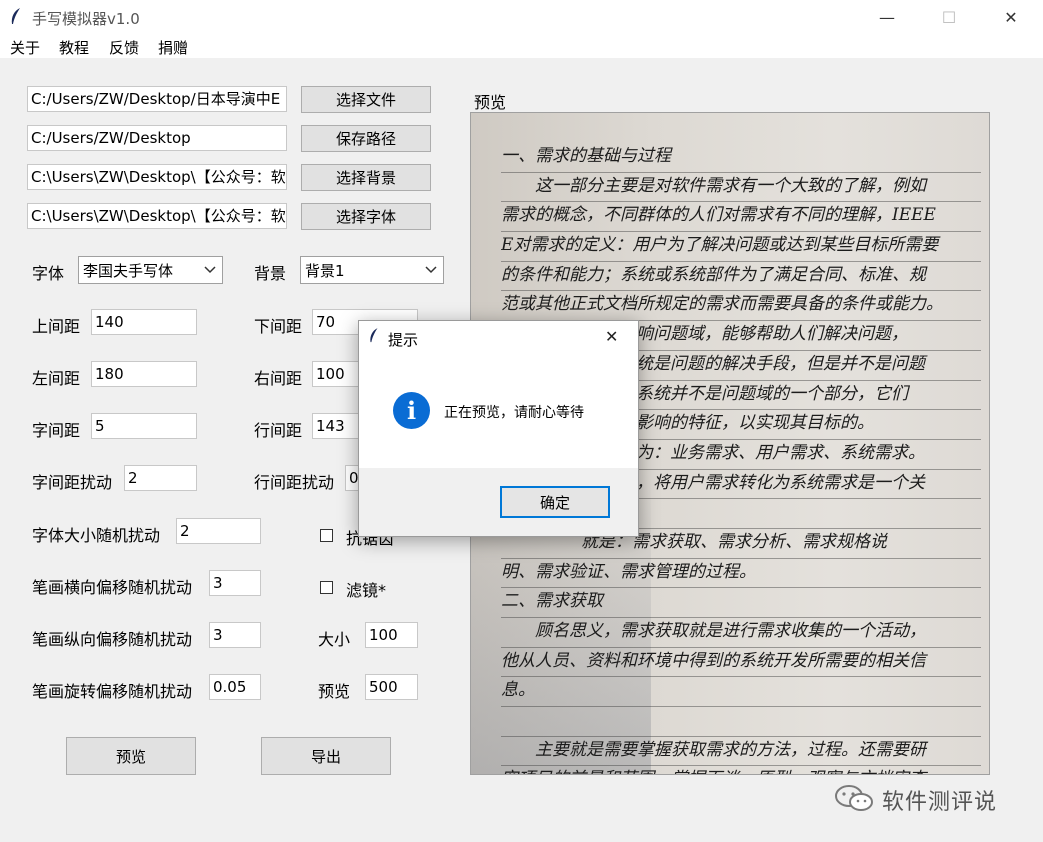  What do you see at coordinates (741, 188) in the screenshot?
I see `handwriting-line: 这一部分主要是对软件需求有一个大致的了解，例如` at bounding box center [741, 188].